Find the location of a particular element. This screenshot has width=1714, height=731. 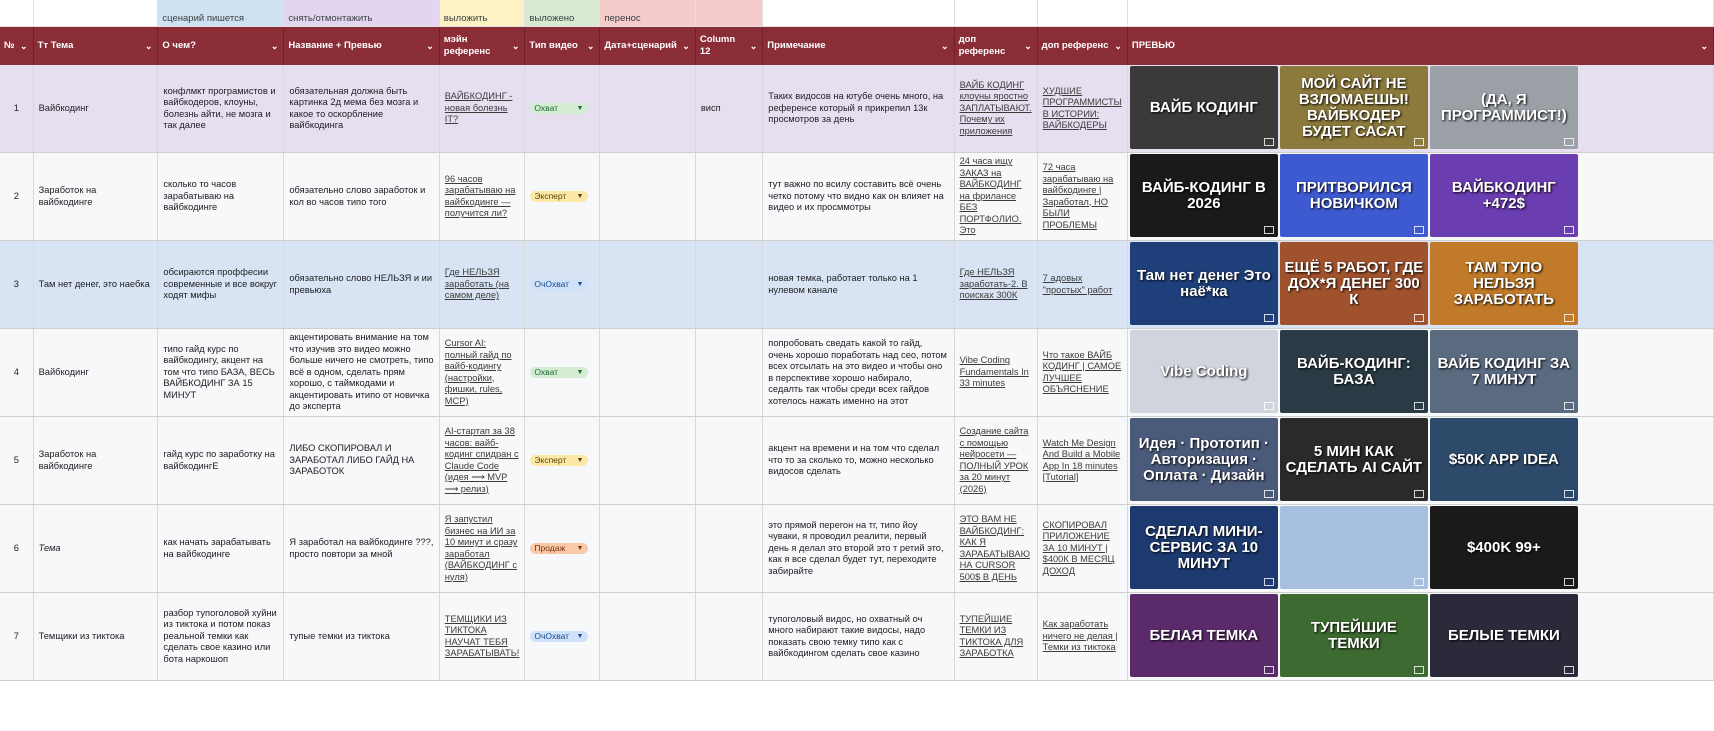

stage-cell: сценарий пишется is located at coordinates (221, 13).